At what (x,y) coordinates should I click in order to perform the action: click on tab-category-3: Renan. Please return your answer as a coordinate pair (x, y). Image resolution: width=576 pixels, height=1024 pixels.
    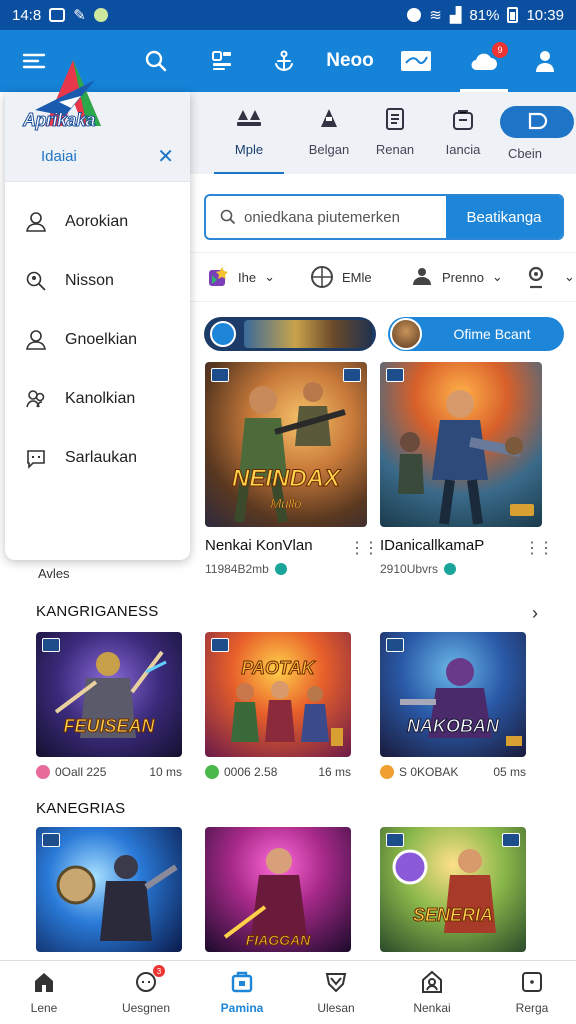
    Looking at the image, I should click on (395, 131).